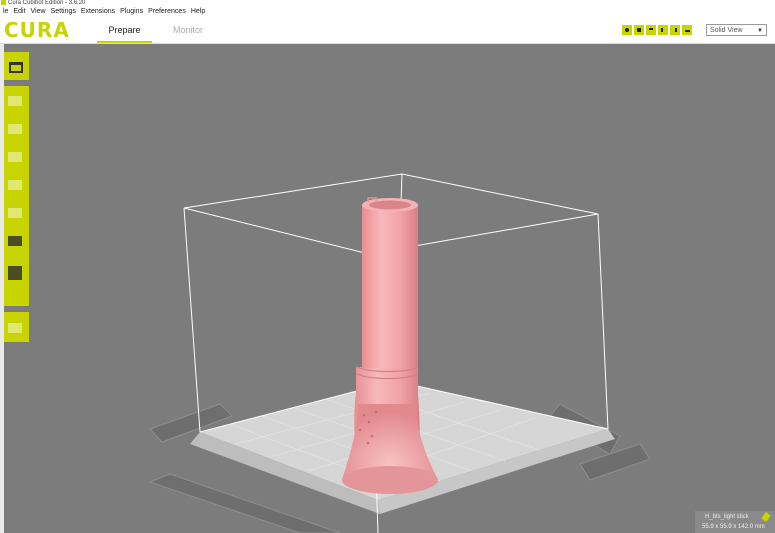 The image size is (775, 533). Describe the element at coordinates (15, 241) in the screenshot. I see `support-blocker-icon` at that location.